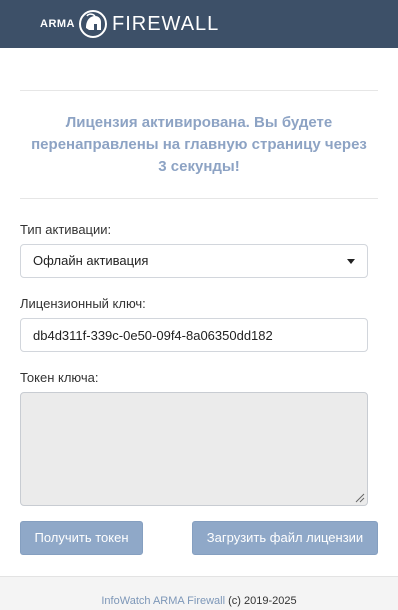  I want to click on key-token-label: Токен ключа:, so click(59, 377).